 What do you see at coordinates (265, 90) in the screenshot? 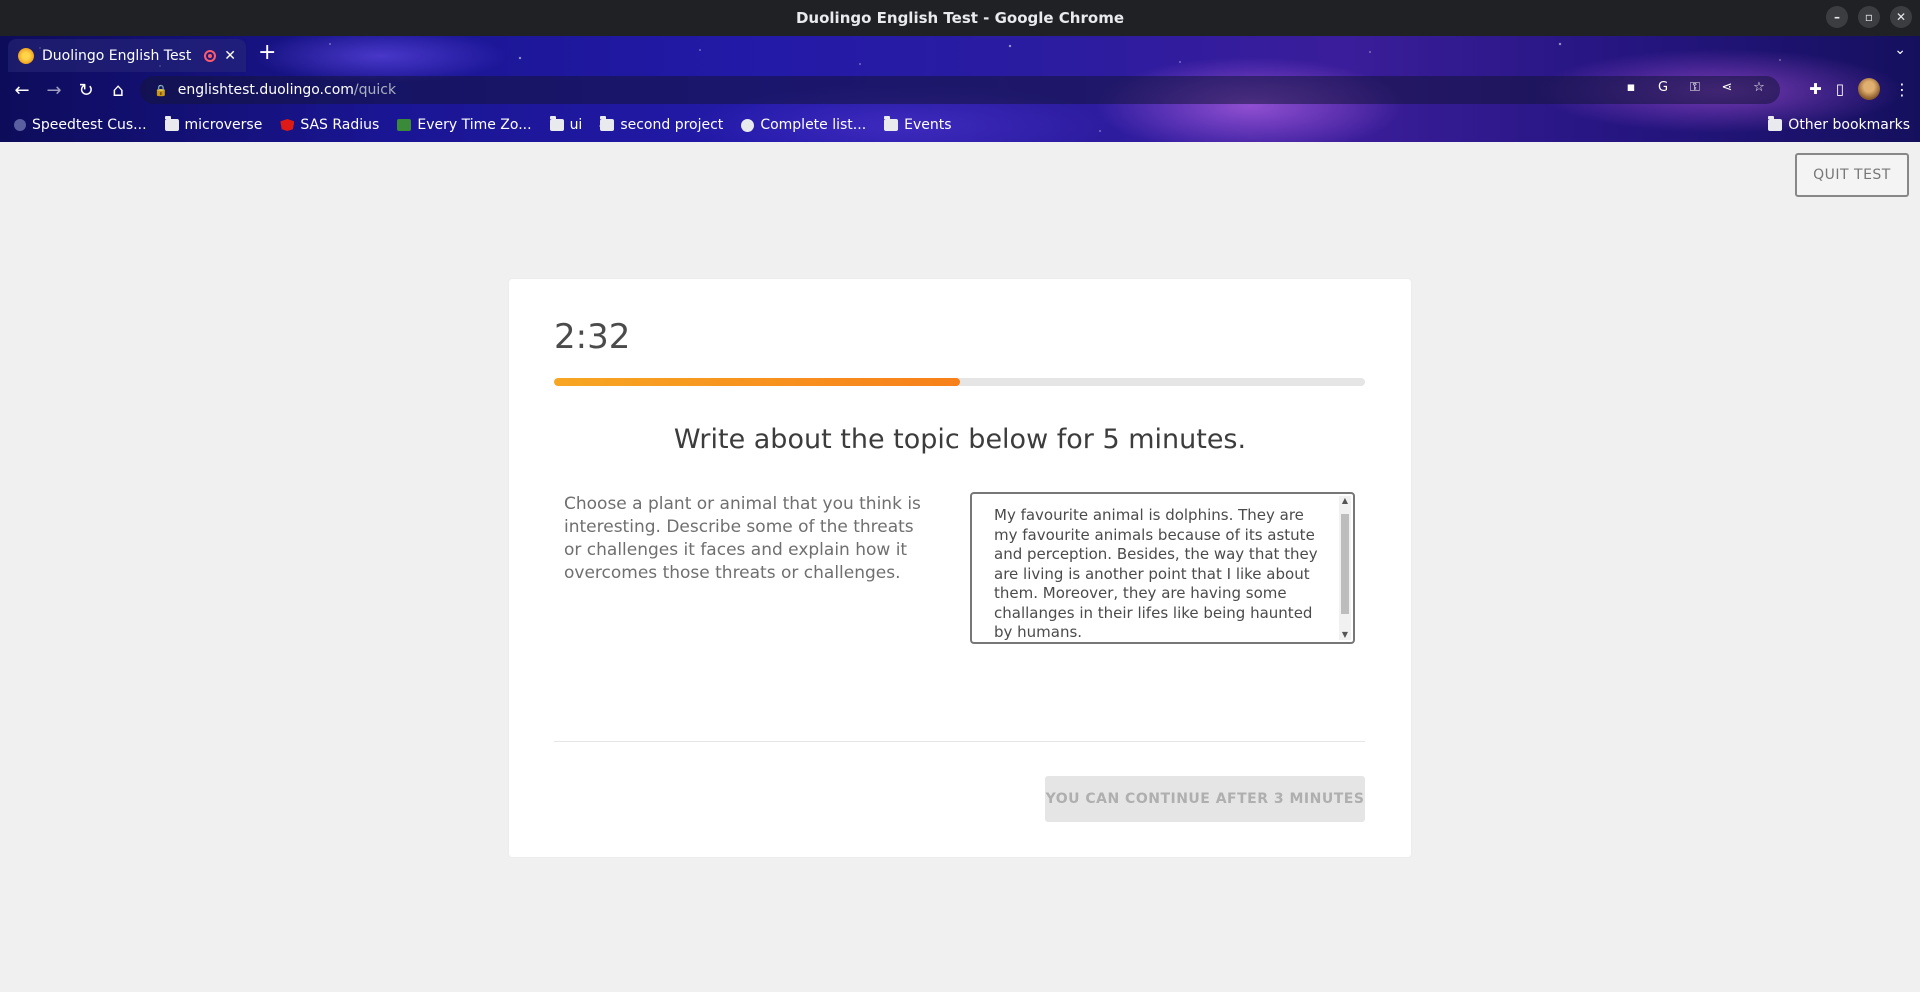
I see `url-host: englishtest.duolingo.com` at bounding box center [265, 90].